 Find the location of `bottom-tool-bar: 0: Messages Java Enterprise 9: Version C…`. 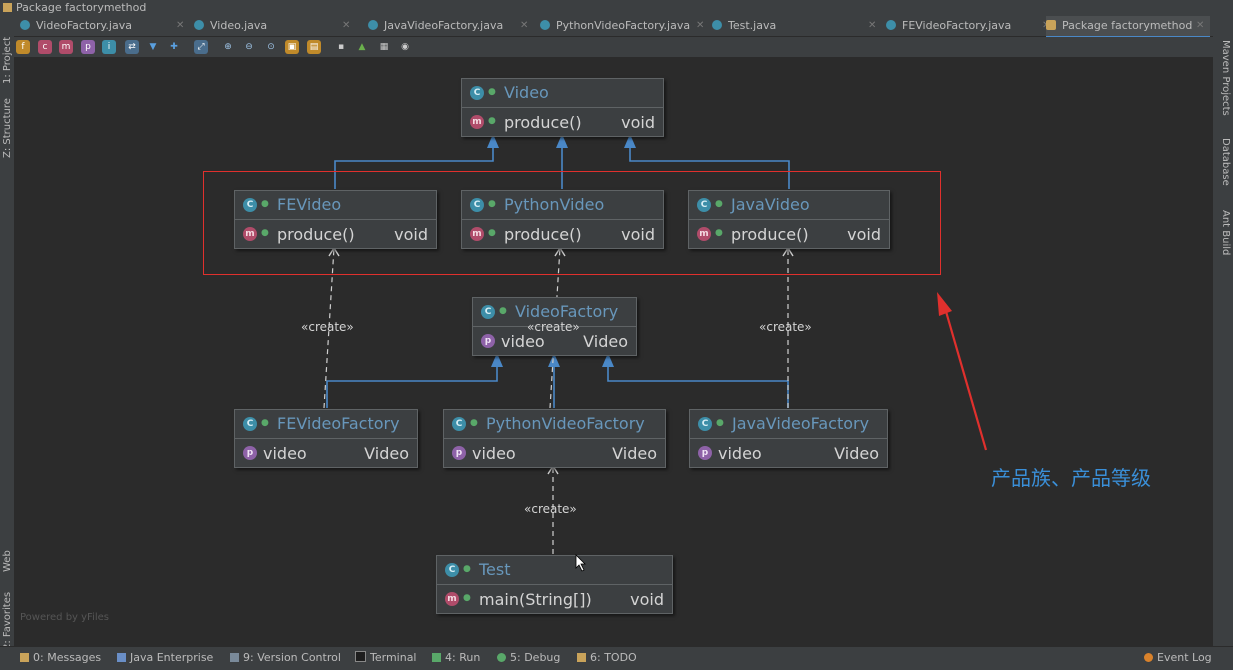

bottom-tool-bar: 0: Messages Java Enterprise 9: Version C… is located at coordinates (616, 658).